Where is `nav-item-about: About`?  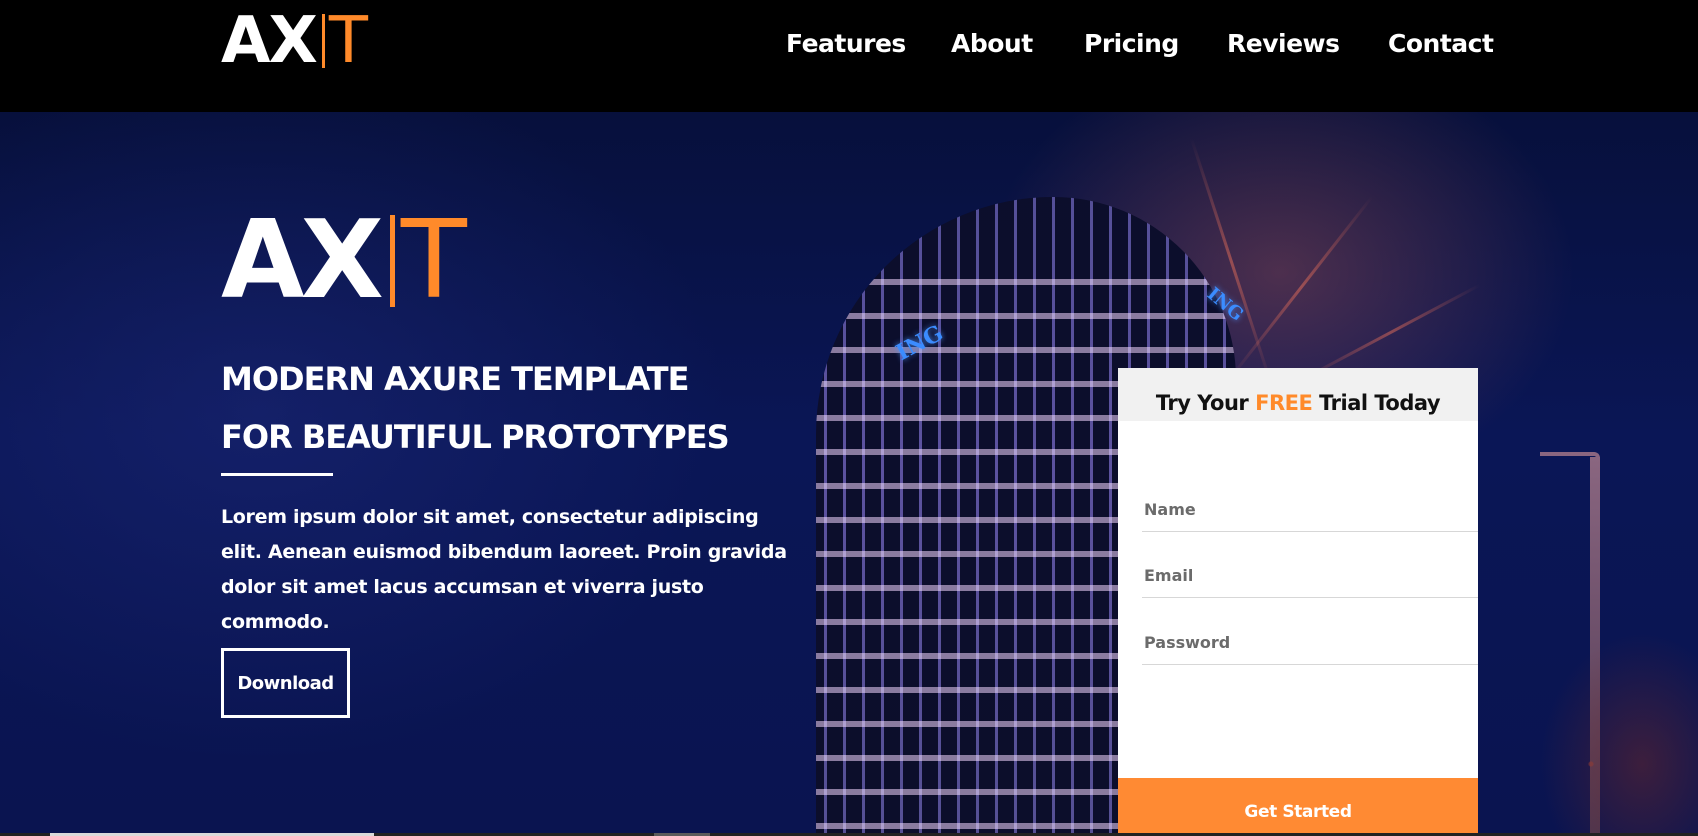
nav-item-about: About is located at coordinates (992, 44).